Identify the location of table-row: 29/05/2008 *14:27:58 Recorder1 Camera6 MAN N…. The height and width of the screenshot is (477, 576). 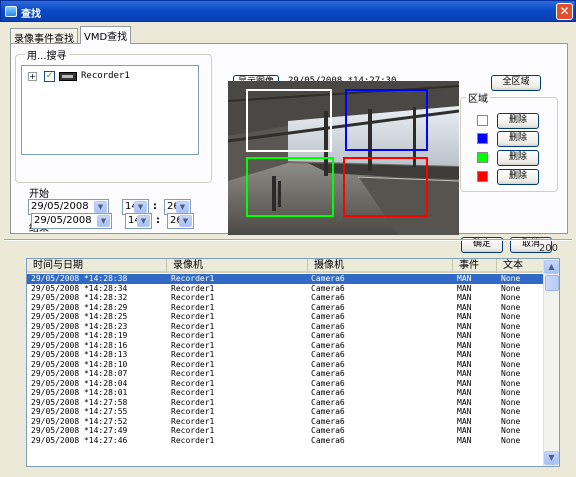
(286, 403).